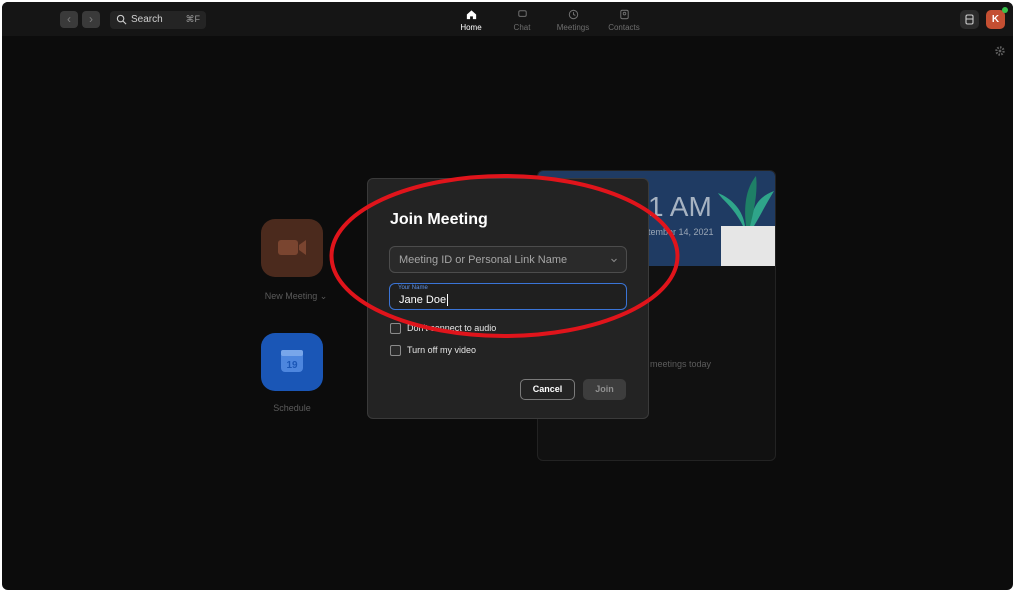 Image resolution: width=1015 pixels, height=592 pixels. I want to click on tab-meetings-label: Meetings, so click(573, 27).